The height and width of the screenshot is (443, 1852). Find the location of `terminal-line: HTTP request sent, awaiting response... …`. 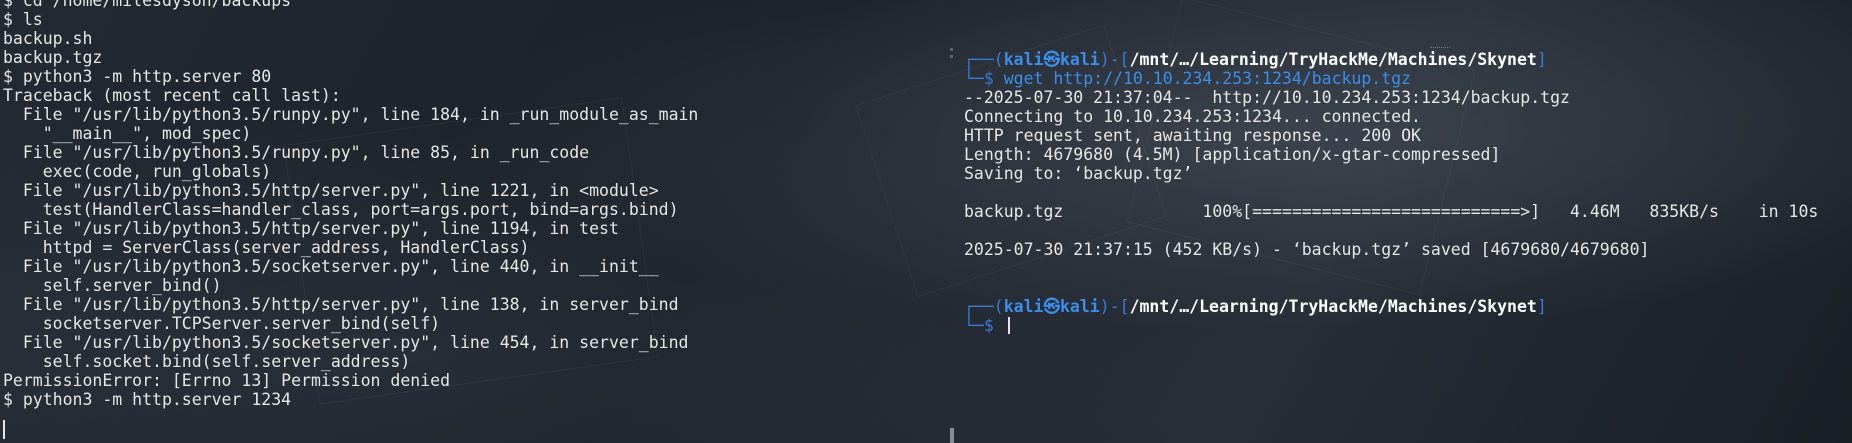

terminal-line: HTTP request sent, awaiting response... … is located at coordinates (1192, 135).